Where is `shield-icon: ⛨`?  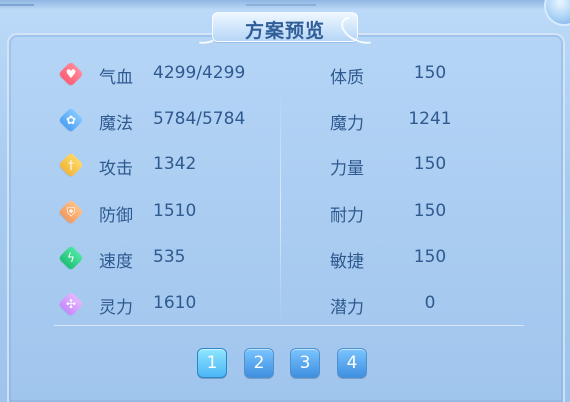
shield-icon: ⛨ is located at coordinates (71, 212).